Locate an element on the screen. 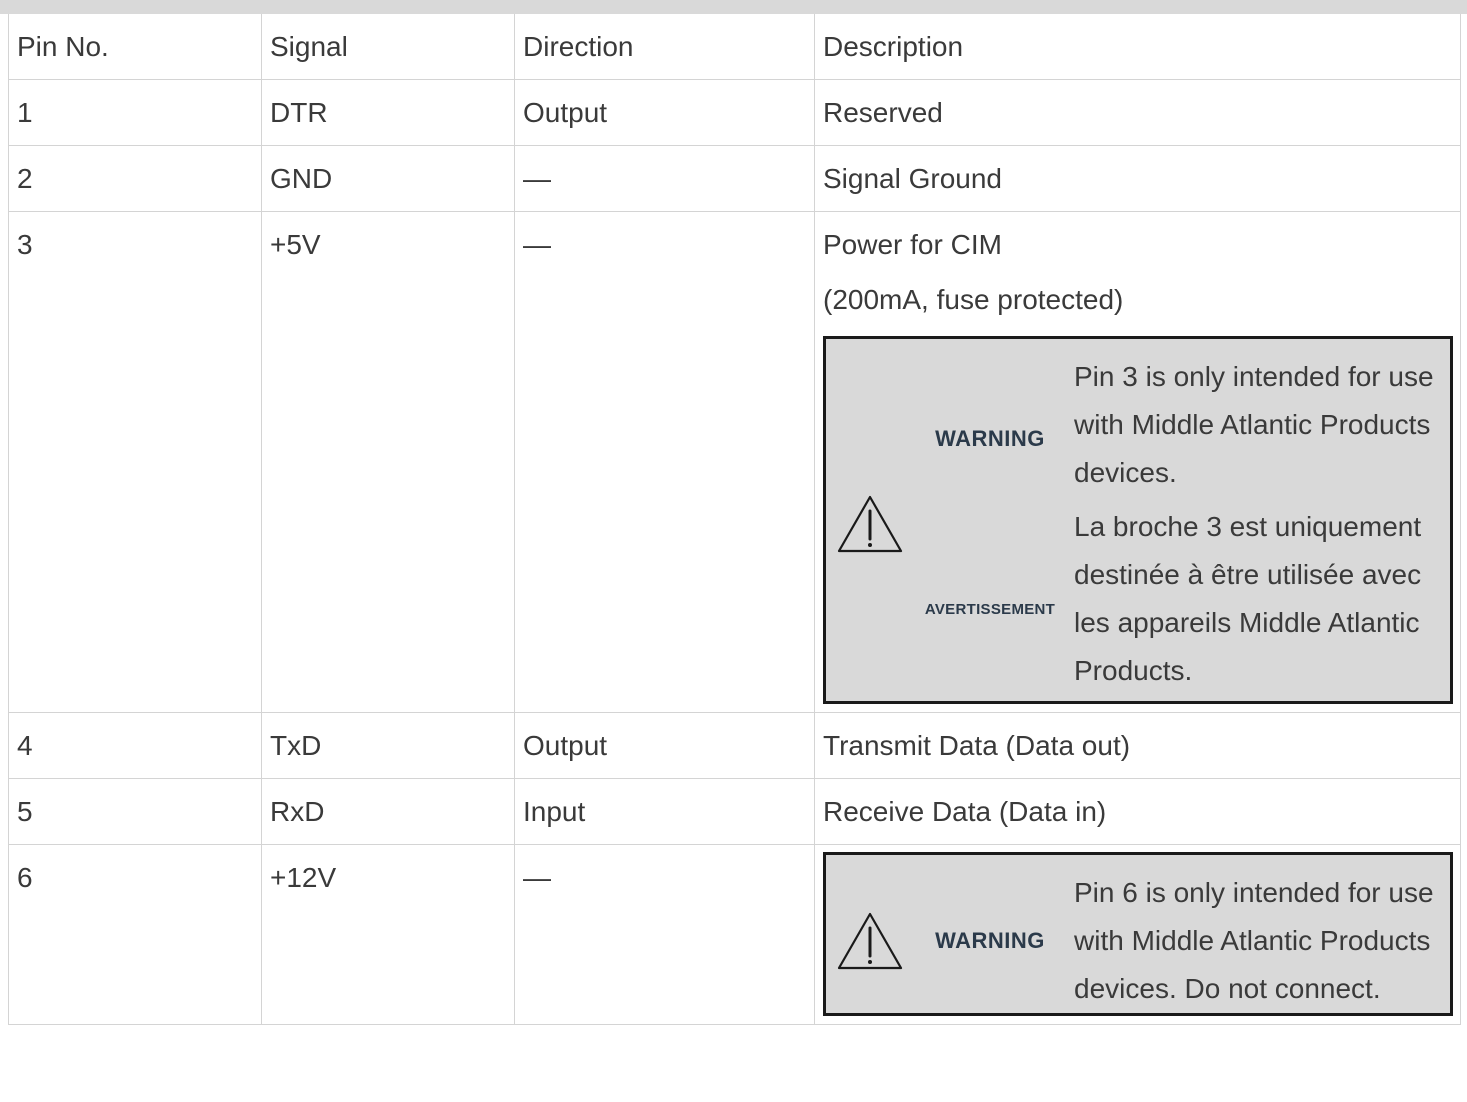  cell-description: Receive Data (Data in) is located at coordinates (1137, 811).